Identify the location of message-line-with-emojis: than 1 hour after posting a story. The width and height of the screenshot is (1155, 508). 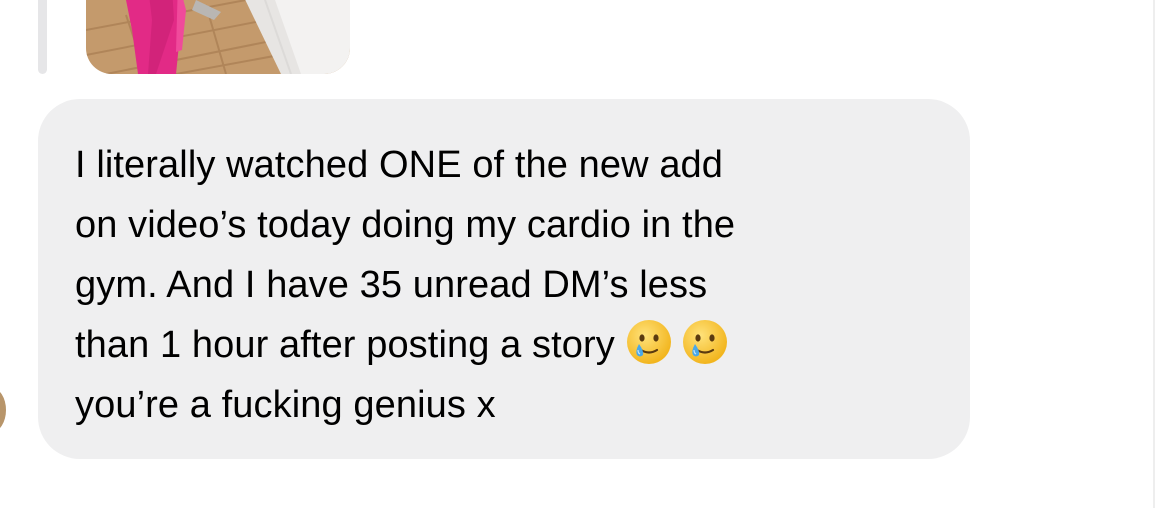
(504, 345).